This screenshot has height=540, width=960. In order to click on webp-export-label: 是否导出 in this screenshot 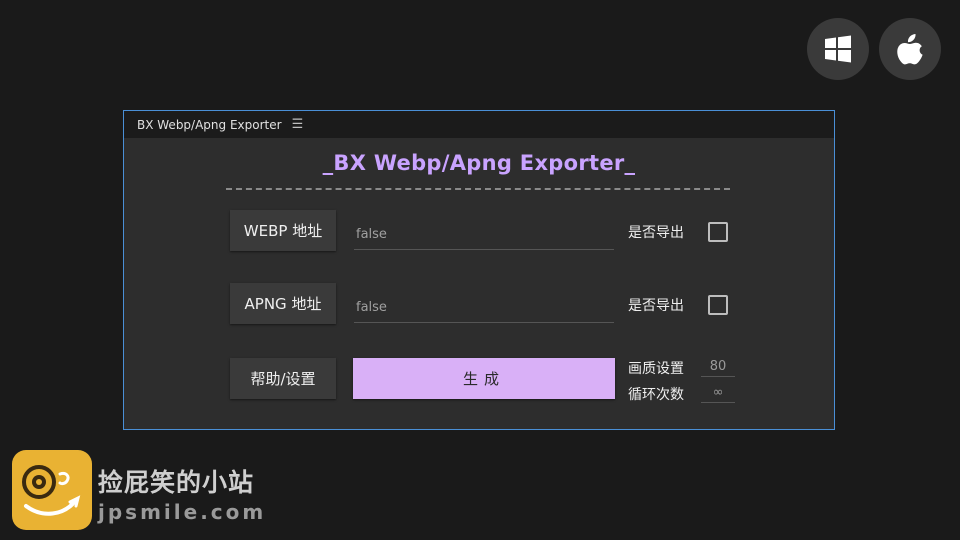, I will do `click(656, 233)`.